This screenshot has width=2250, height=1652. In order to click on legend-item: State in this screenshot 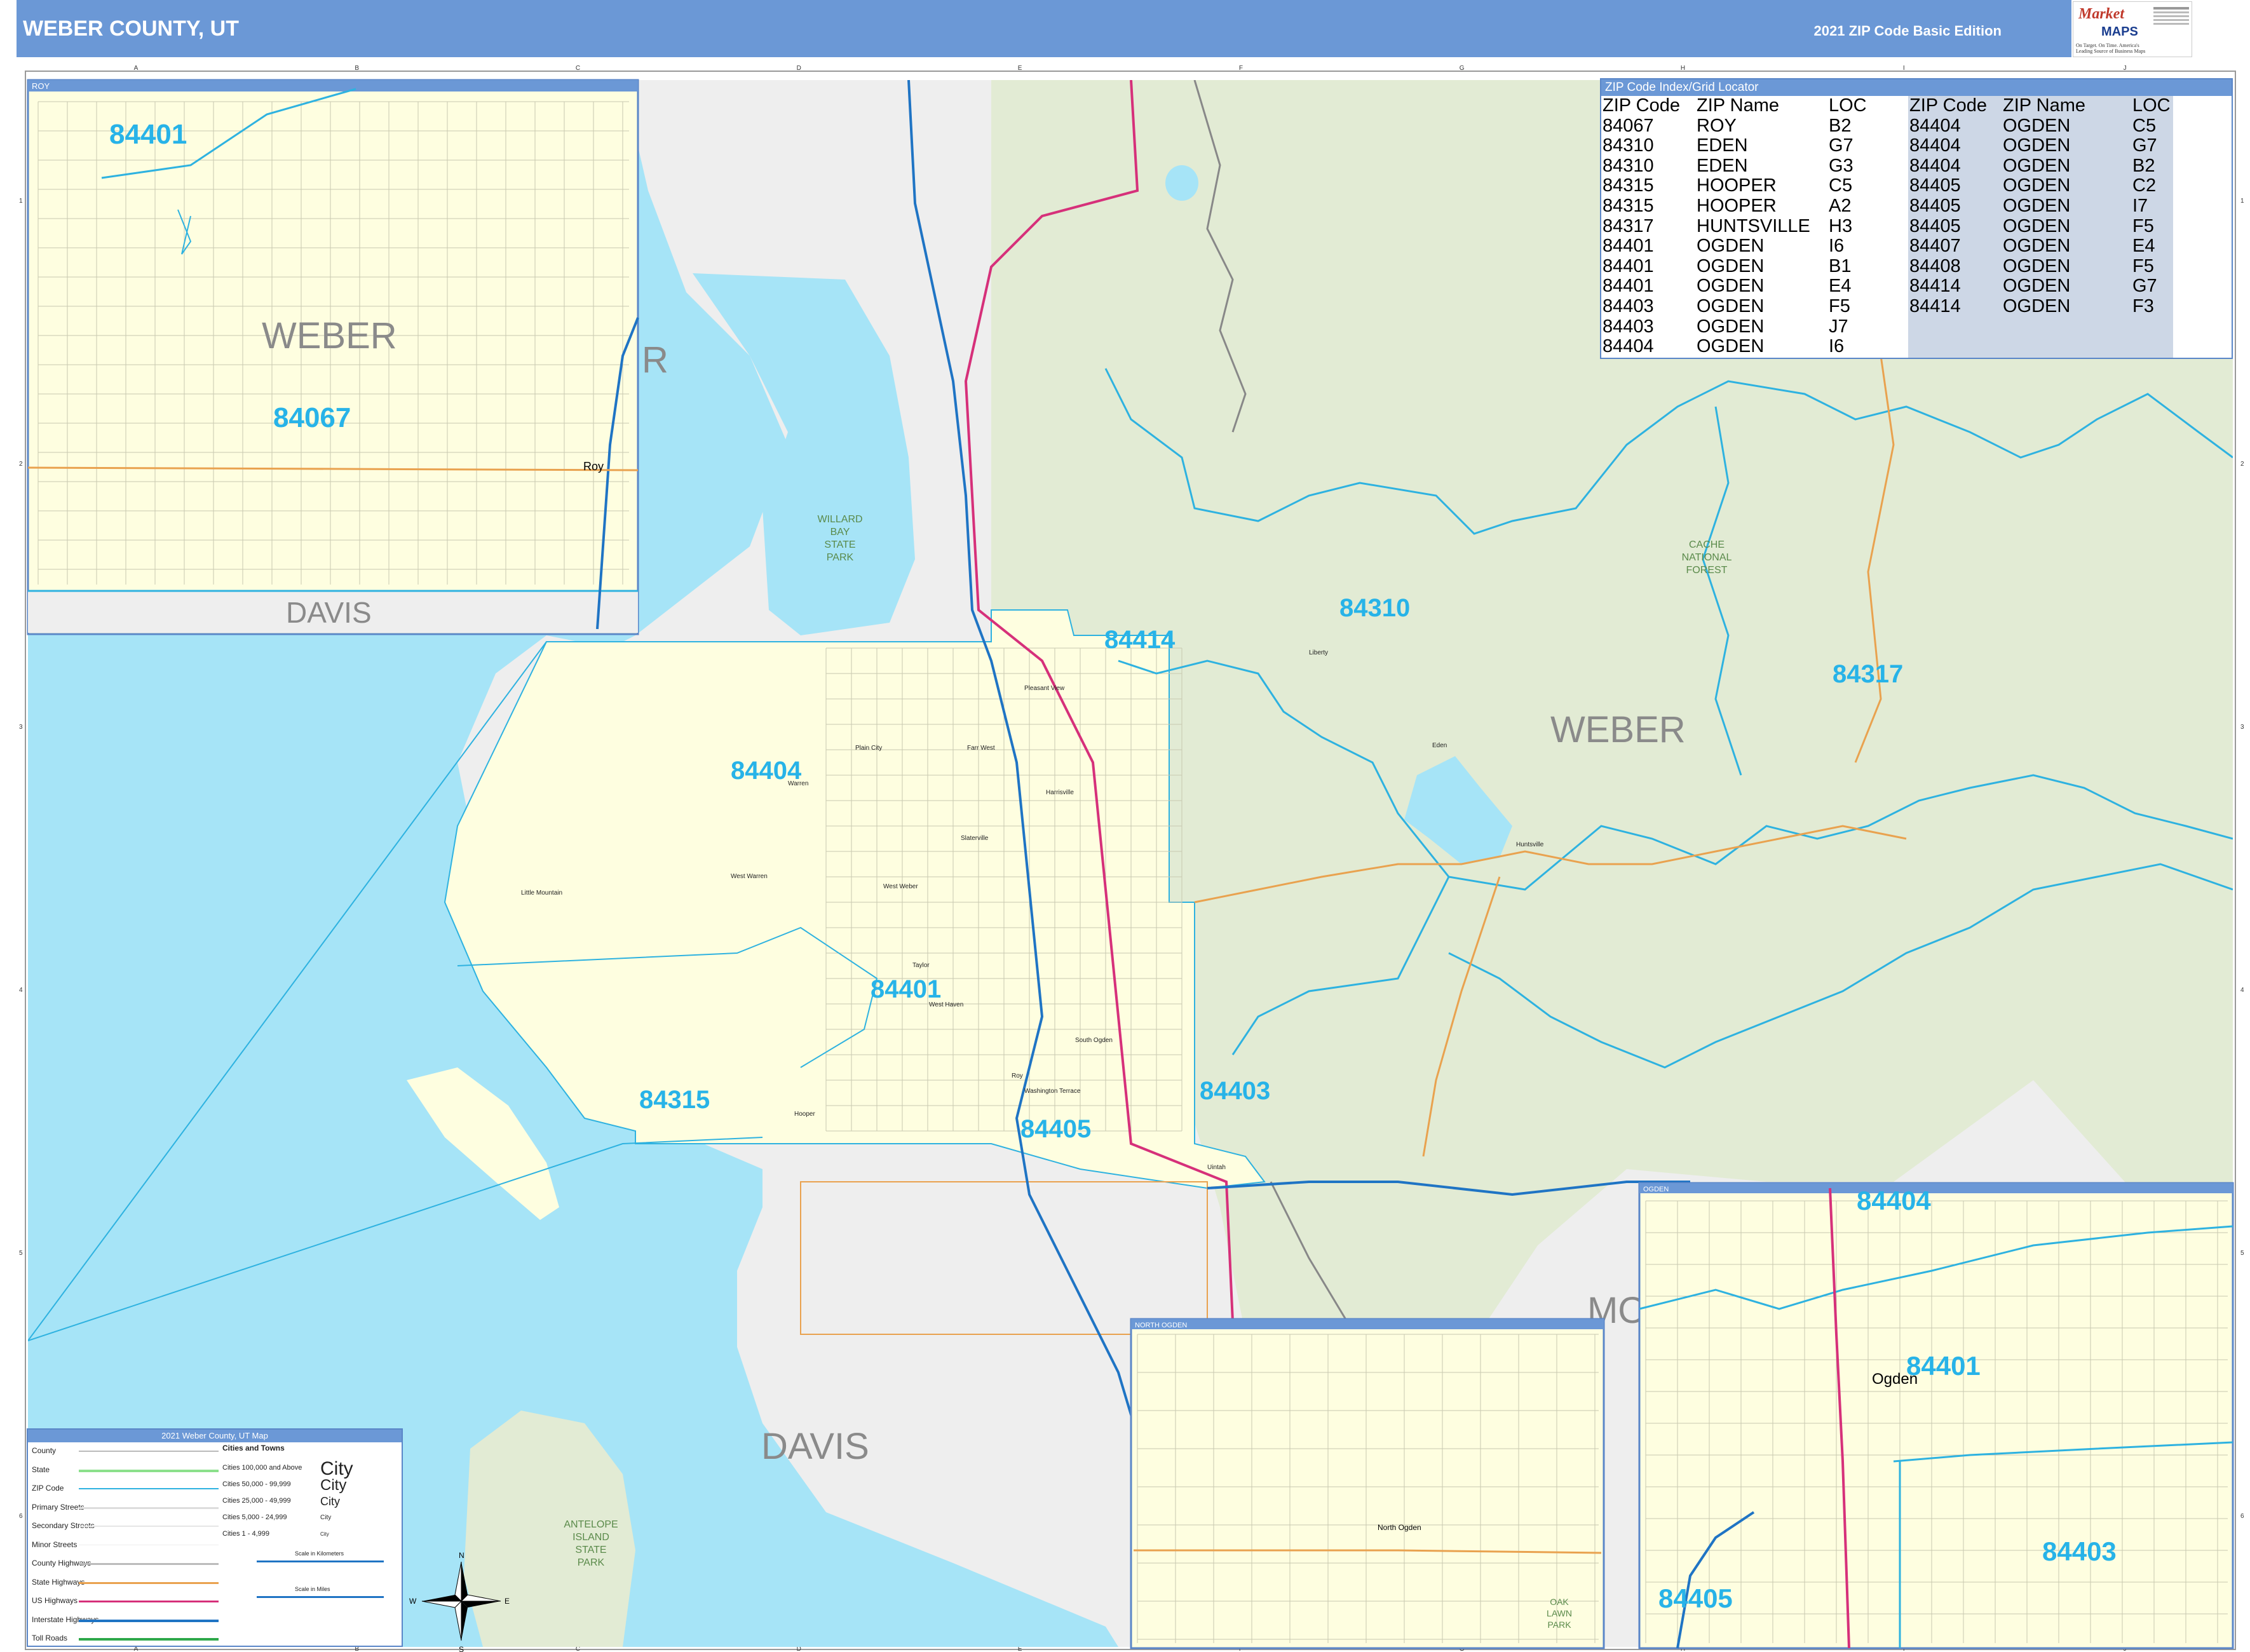, I will do `click(41, 1470)`.